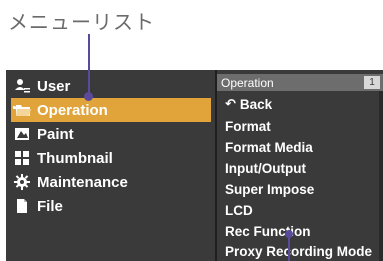 Image resolution: width=383 pixels, height=261 pixels. I want to click on folder-open-icon, so click(22, 110).